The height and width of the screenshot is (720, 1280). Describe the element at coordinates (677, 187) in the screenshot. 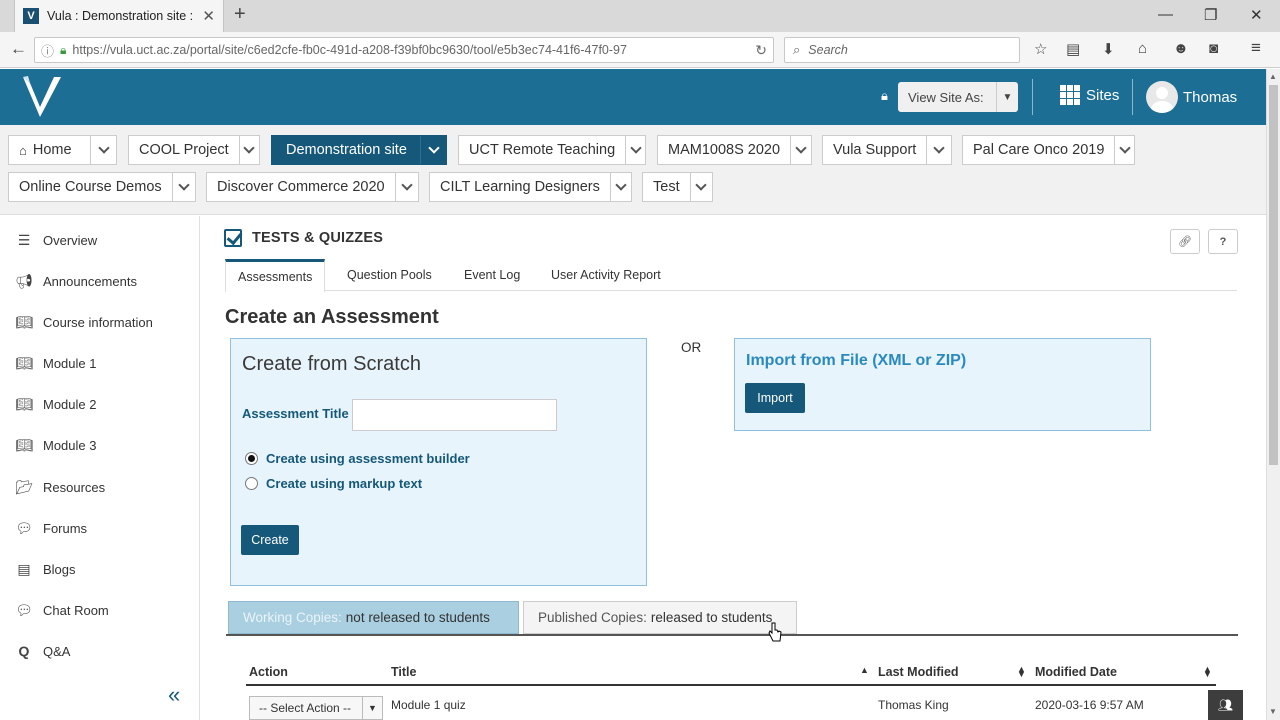

I see `site-tab-test: Test` at that location.